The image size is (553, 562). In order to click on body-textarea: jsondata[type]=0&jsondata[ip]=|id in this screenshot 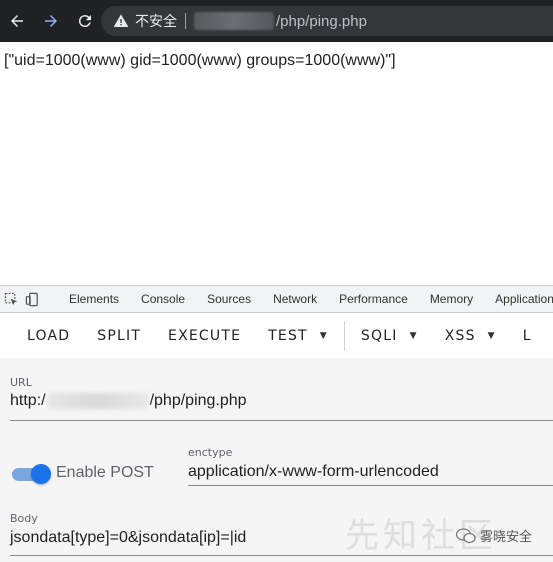, I will do `click(128, 538)`.